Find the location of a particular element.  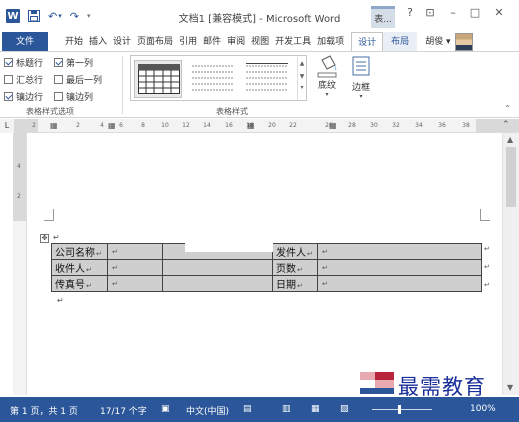

tab-mailings: 邮件 is located at coordinates (212, 41).